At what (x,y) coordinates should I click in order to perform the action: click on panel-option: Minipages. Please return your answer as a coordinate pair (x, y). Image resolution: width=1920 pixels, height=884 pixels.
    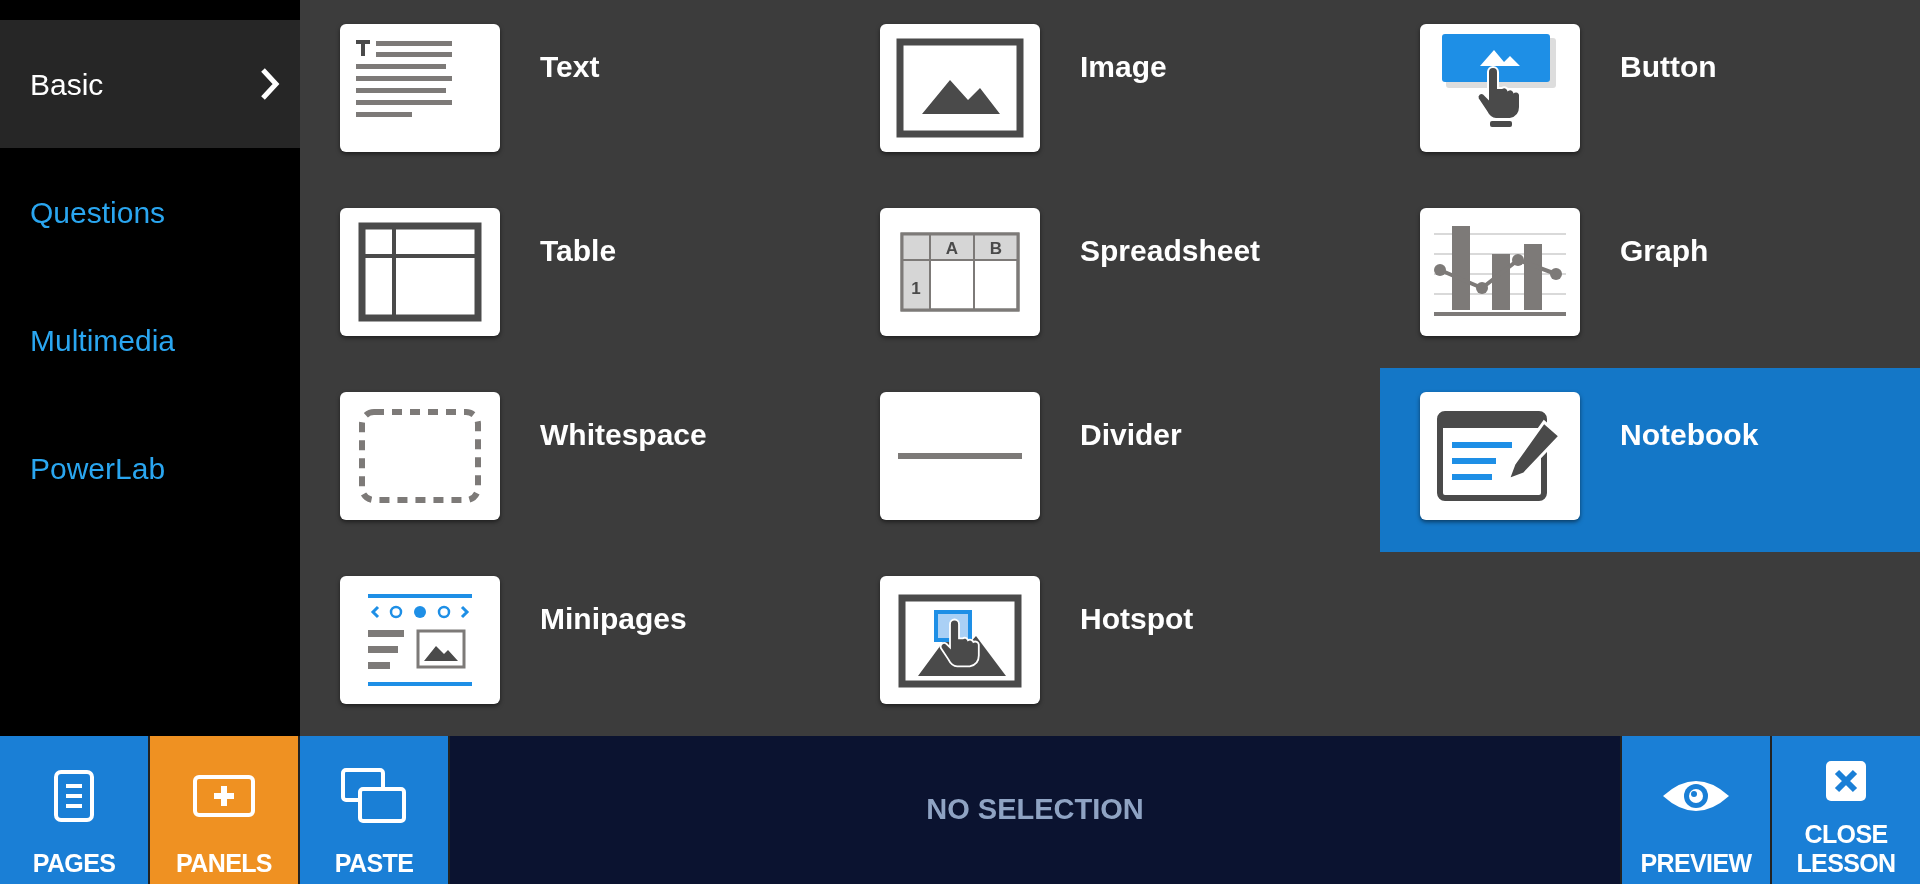
    Looking at the image, I should click on (570, 644).